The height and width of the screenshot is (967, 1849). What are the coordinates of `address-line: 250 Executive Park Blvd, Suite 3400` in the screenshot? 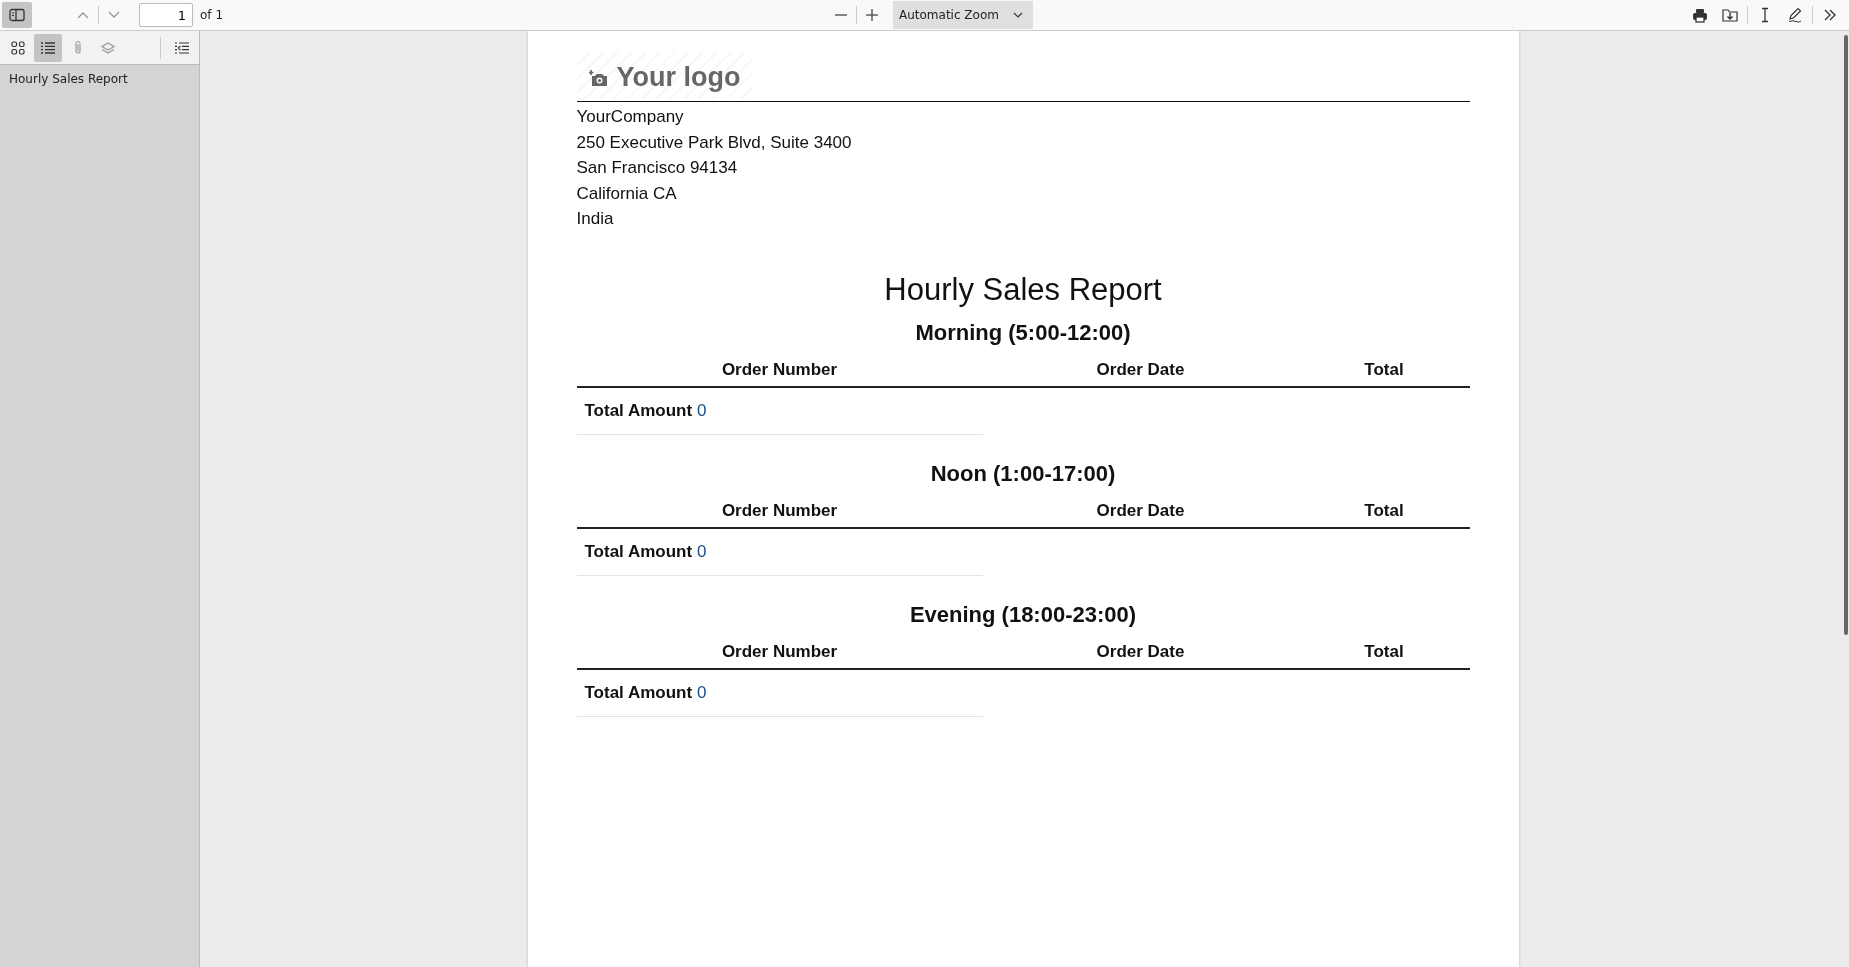 It's located at (714, 142).